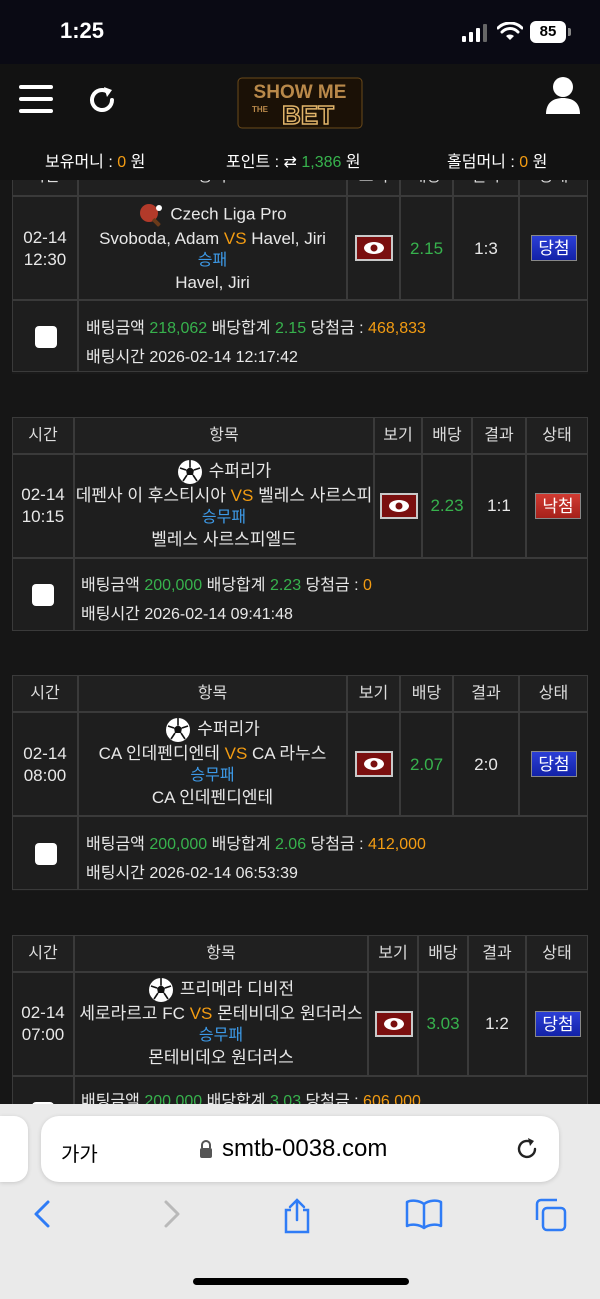  What do you see at coordinates (79, 1152) in the screenshot?
I see `page-settings-button: 가가` at bounding box center [79, 1152].